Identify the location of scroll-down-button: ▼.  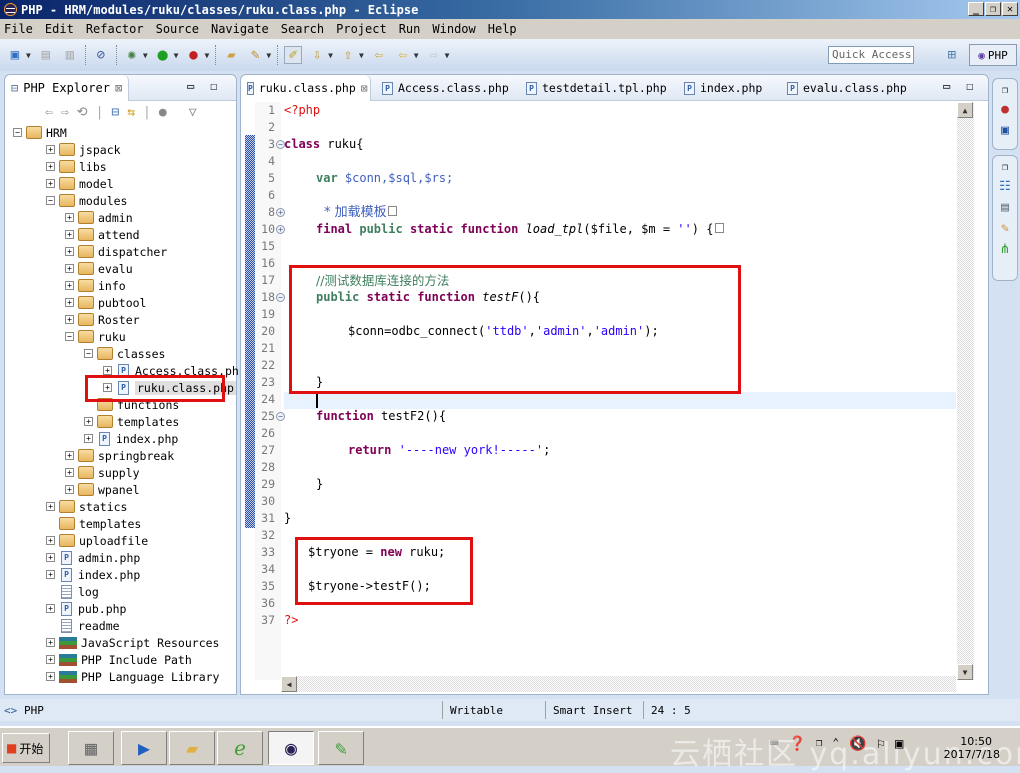
(965, 672).